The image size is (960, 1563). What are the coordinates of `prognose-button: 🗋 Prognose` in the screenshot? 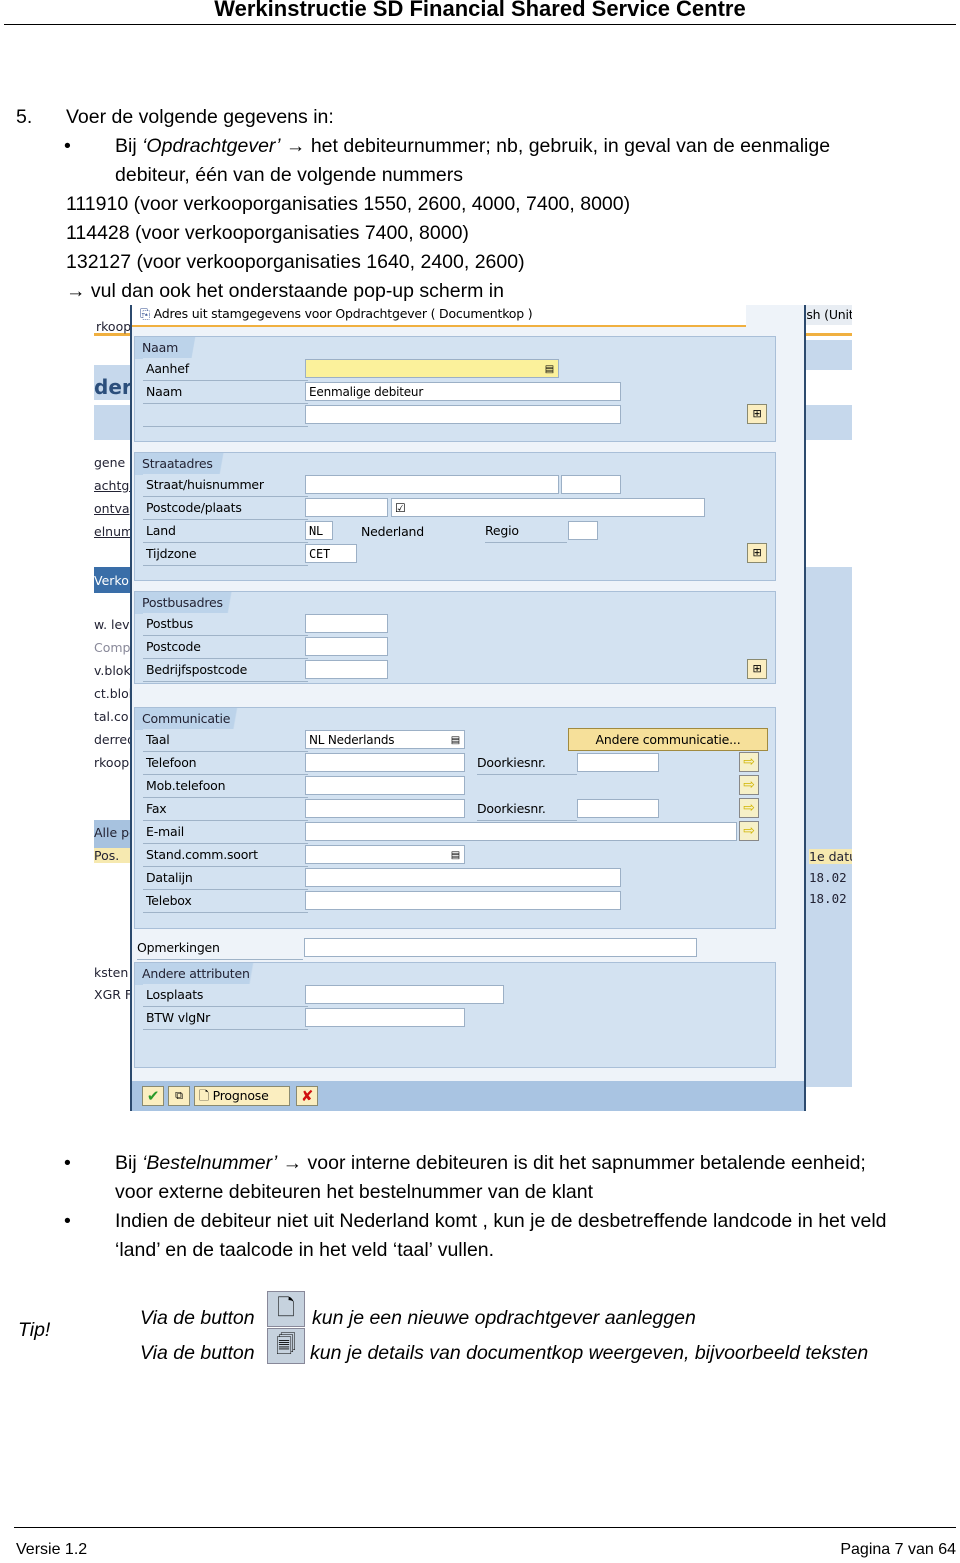 It's located at (242, 1096).